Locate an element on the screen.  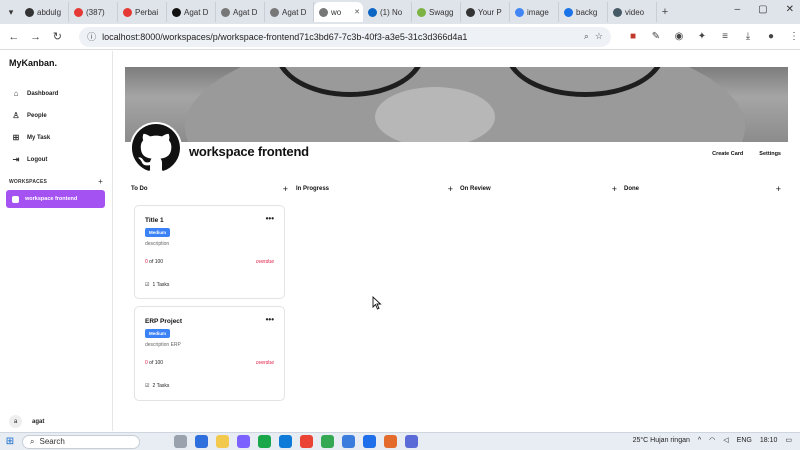
browser-tab: (1) No is located at coordinates (387, 12).